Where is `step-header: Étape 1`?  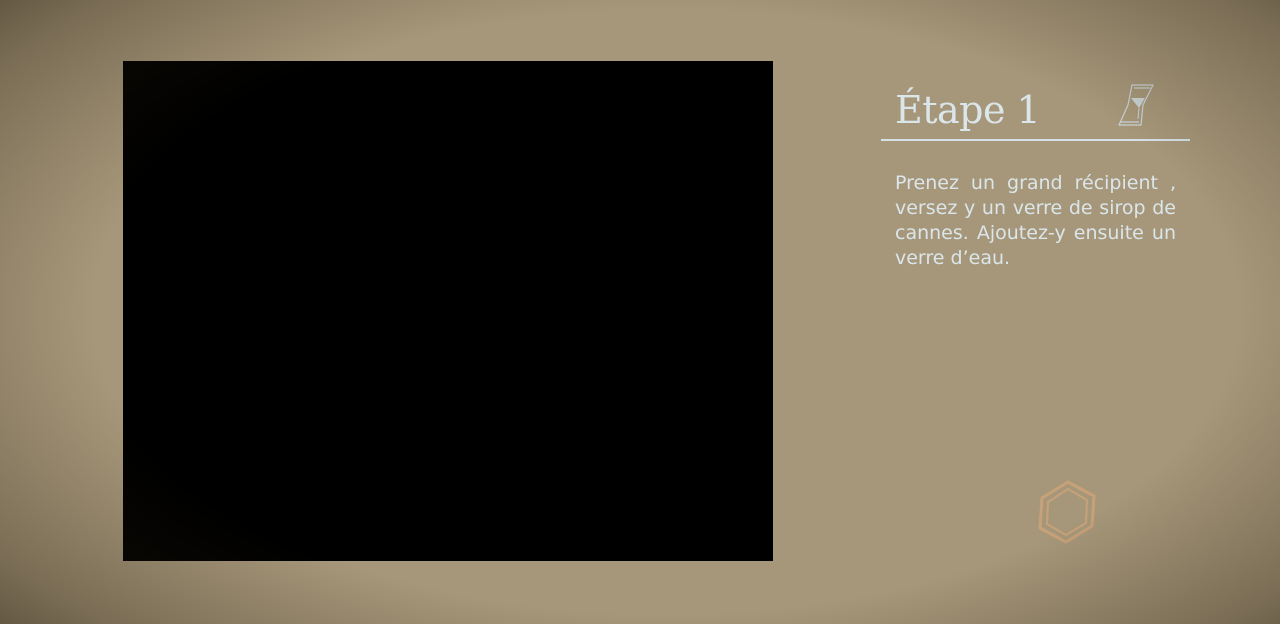 step-header: Étape 1 is located at coordinates (1035, 110).